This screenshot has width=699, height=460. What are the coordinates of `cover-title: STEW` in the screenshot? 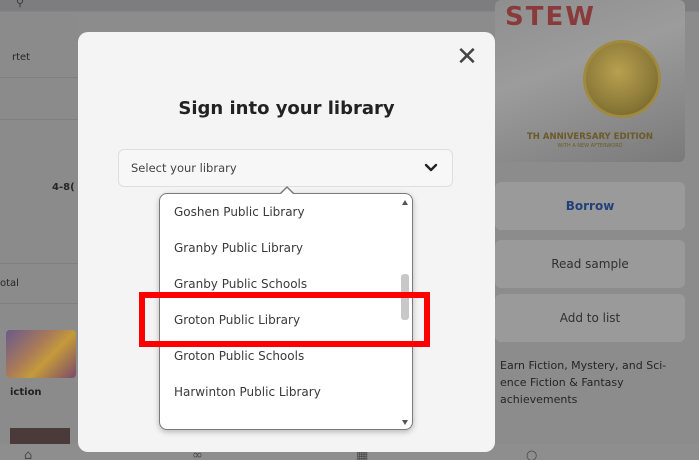 It's located at (550, 17).